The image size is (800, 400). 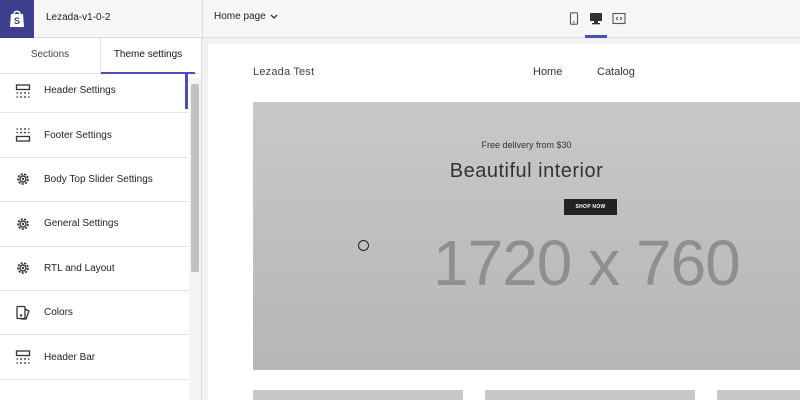 I want to click on hero-subtitle: Free delivery from $30, so click(x=526, y=145).